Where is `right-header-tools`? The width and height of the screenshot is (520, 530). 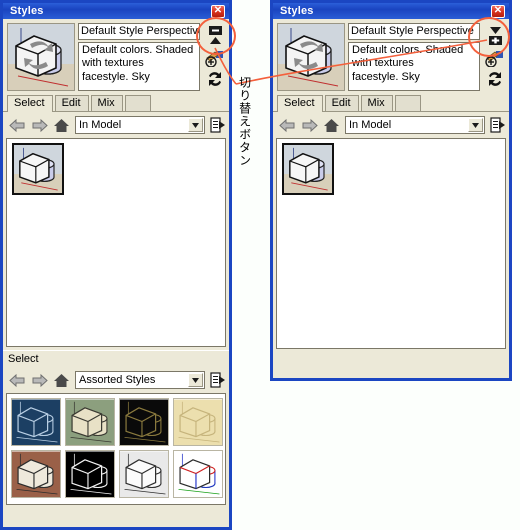 right-header-tools is located at coordinates (495, 57).